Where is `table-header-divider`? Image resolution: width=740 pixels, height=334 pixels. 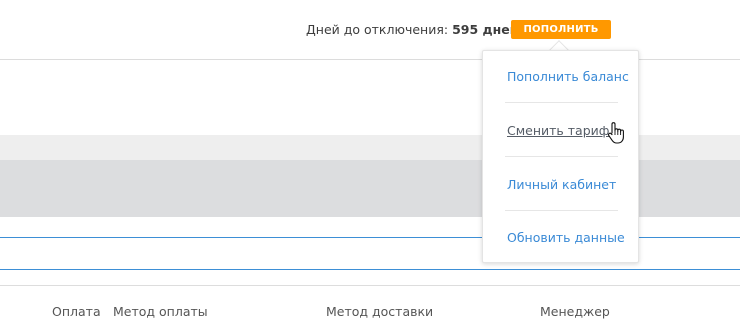 table-header-divider is located at coordinates (370, 285).